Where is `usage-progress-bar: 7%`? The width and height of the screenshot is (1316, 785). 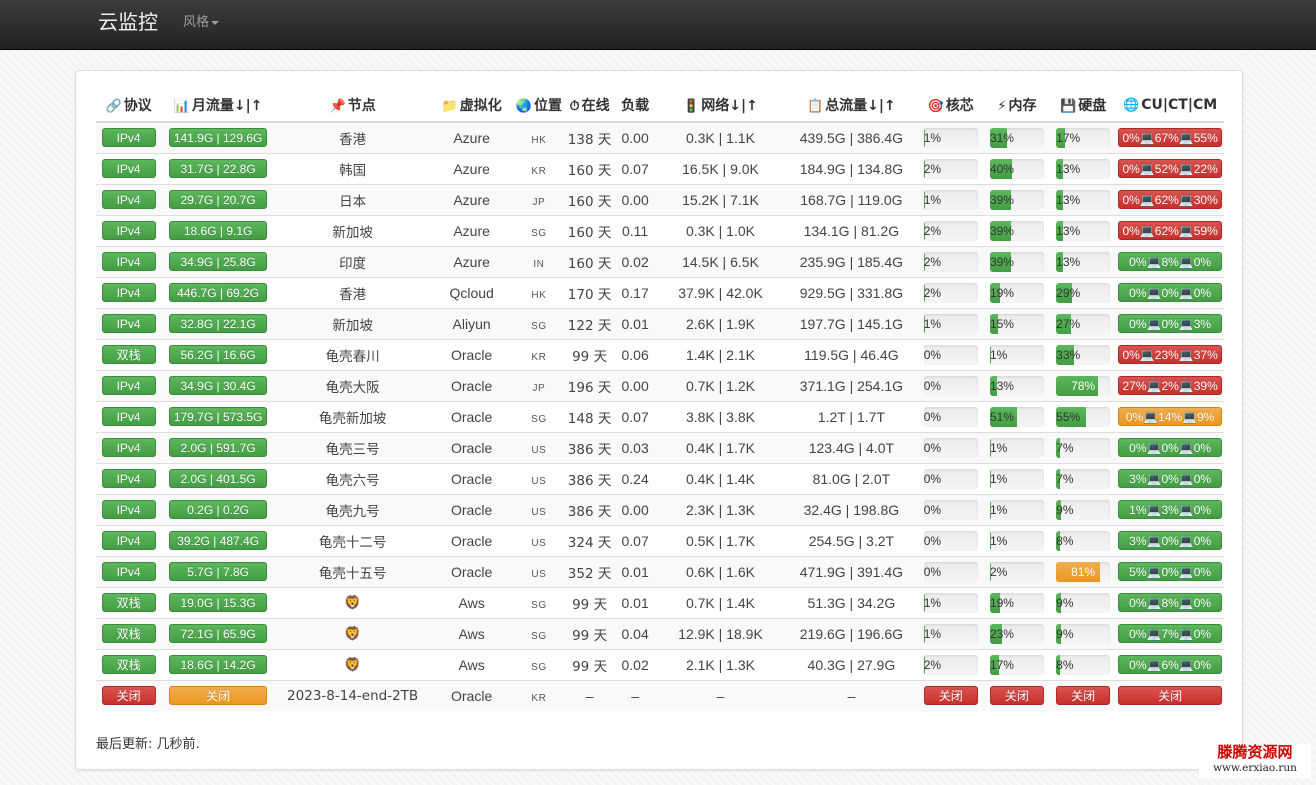
usage-progress-bar: 7% is located at coordinates (1083, 447).